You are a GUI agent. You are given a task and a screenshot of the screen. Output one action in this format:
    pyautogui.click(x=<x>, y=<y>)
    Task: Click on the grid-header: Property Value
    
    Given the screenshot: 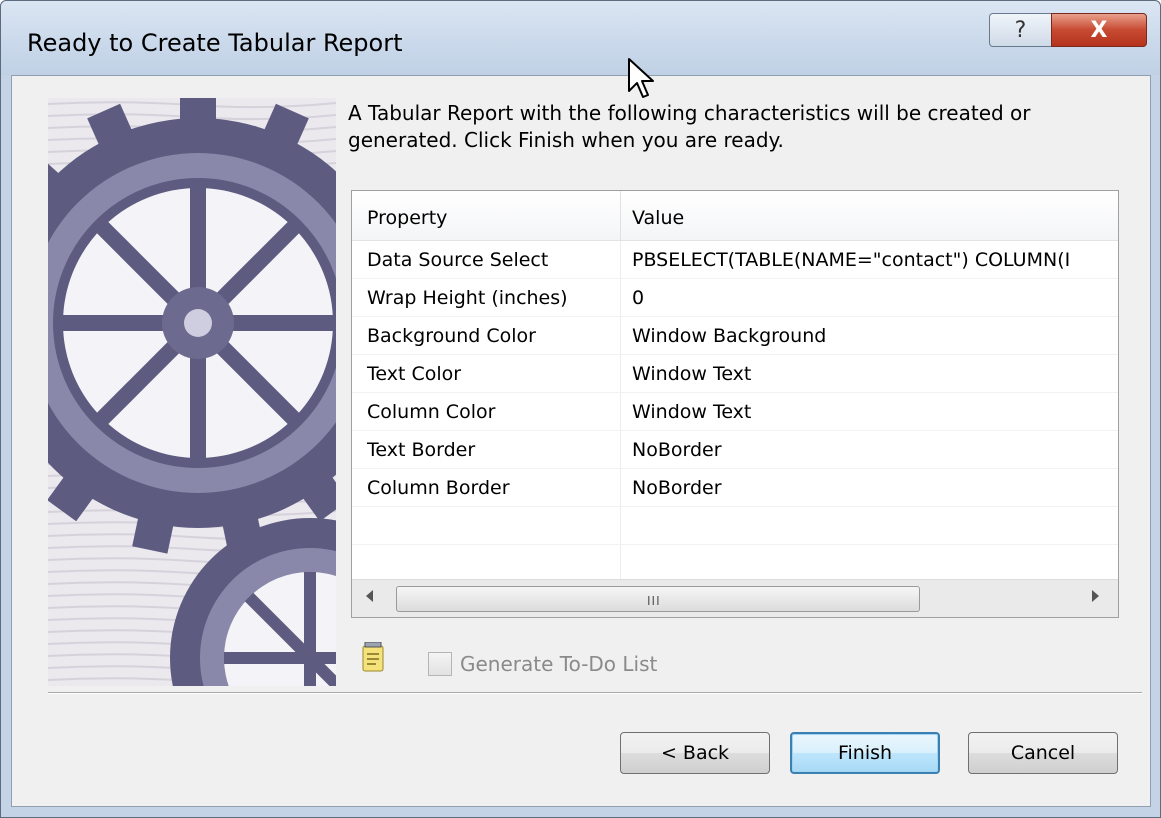 What is the action you would take?
    pyautogui.click(x=735, y=216)
    